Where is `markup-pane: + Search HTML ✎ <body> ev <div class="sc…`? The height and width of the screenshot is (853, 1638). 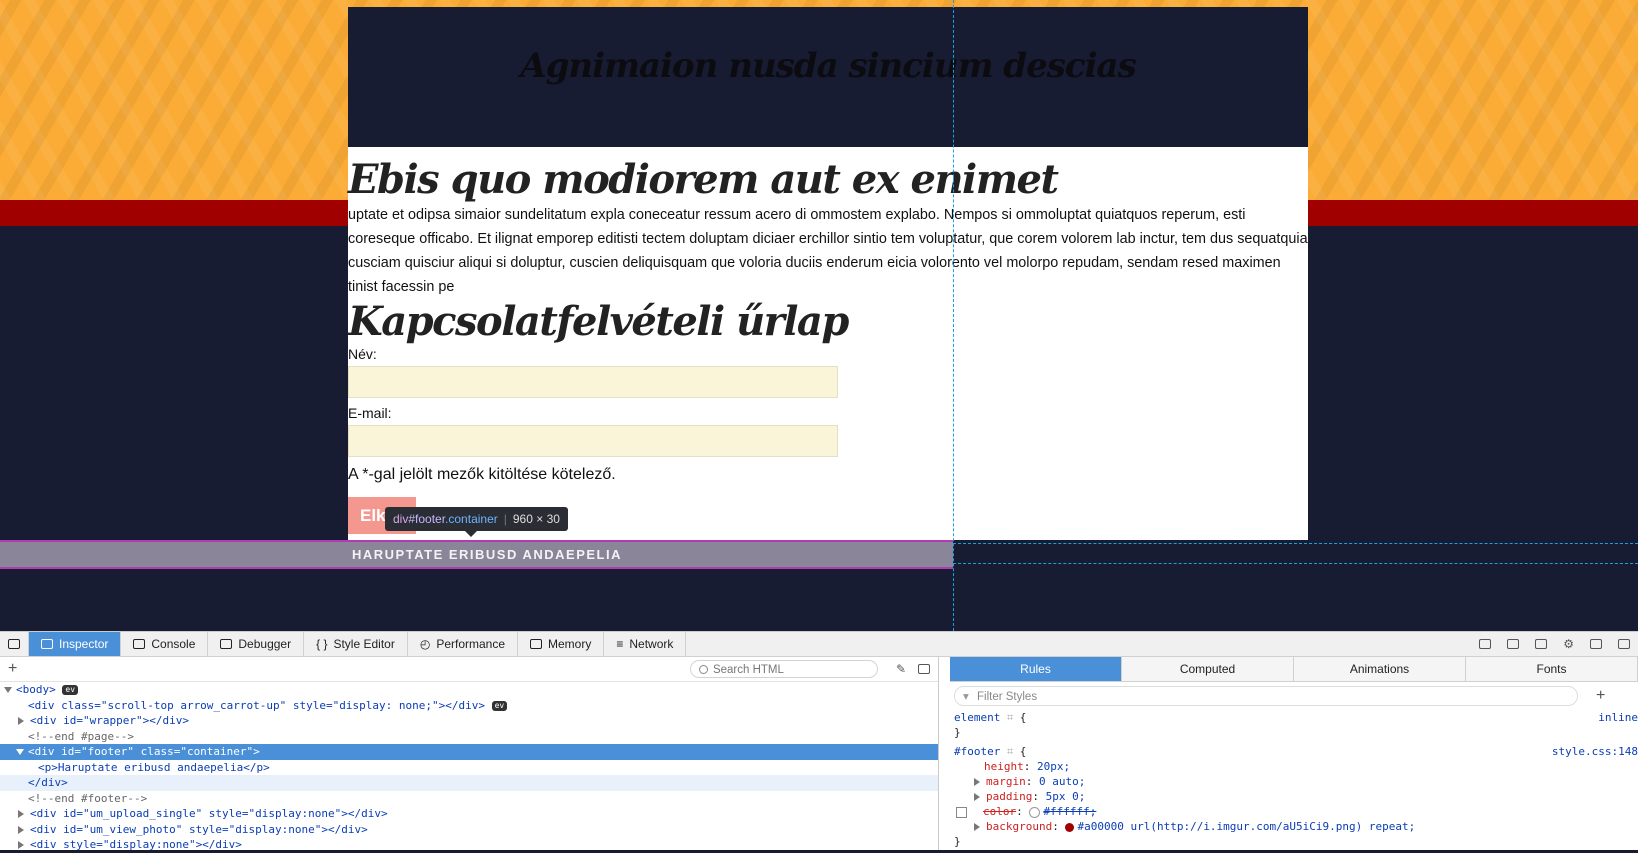
markup-pane: + Search HTML ✎ <body> ev <div class="sc… is located at coordinates (469, 755).